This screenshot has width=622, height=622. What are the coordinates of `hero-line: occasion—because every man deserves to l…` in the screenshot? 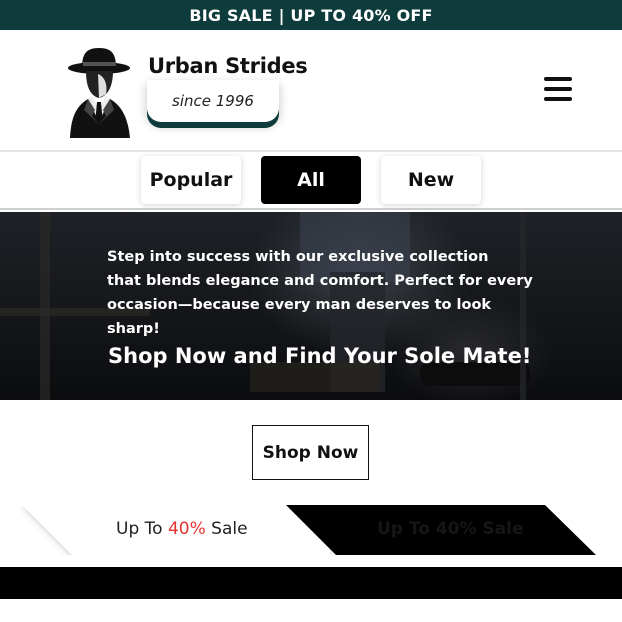 It's located at (299, 317).